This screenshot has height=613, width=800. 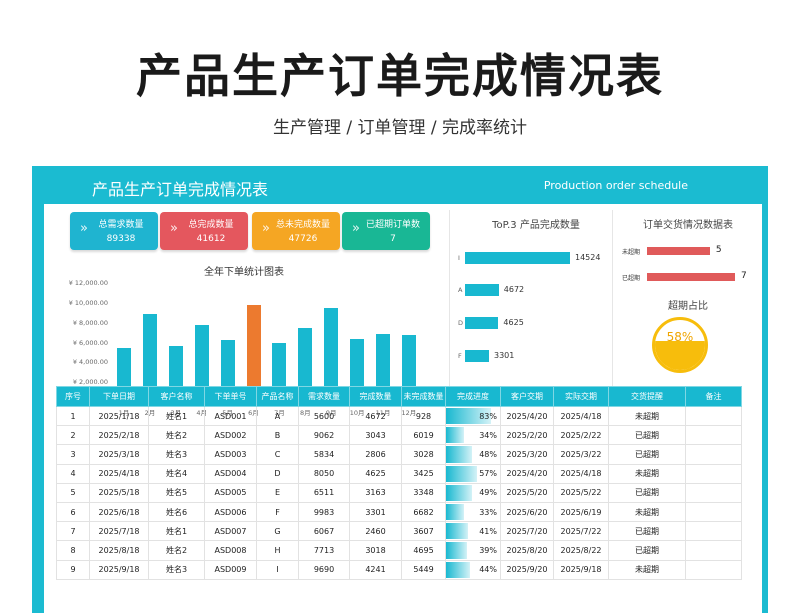 What do you see at coordinates (488, 512) in the screenshot?
I see `progress-value: 33%` at bounding box center [488, 512].